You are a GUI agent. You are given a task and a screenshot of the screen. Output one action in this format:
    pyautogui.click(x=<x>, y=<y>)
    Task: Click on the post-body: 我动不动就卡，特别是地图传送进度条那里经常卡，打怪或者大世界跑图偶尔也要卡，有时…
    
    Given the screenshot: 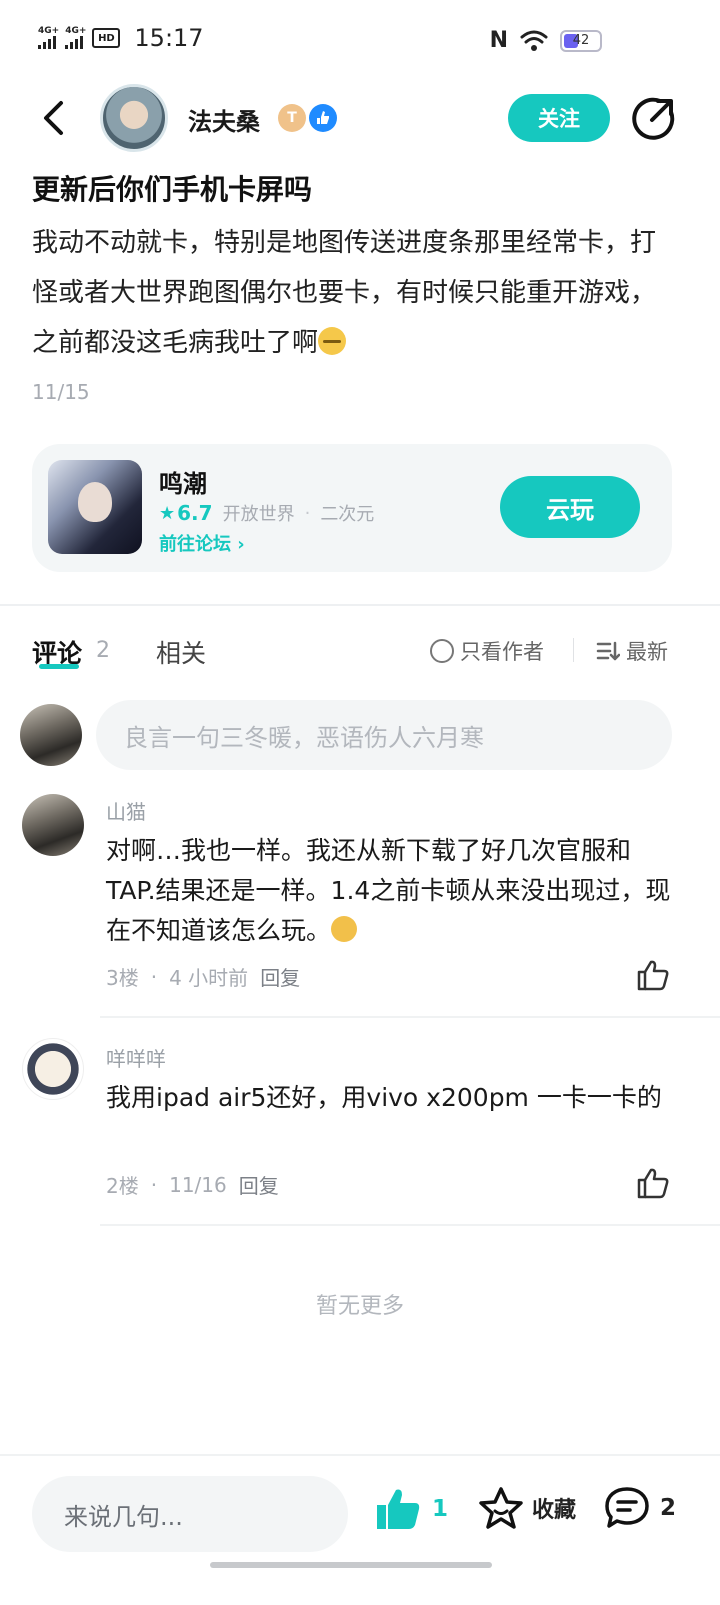 What is the action you would take?
    pyautogui.click(x=352, y=293)
    